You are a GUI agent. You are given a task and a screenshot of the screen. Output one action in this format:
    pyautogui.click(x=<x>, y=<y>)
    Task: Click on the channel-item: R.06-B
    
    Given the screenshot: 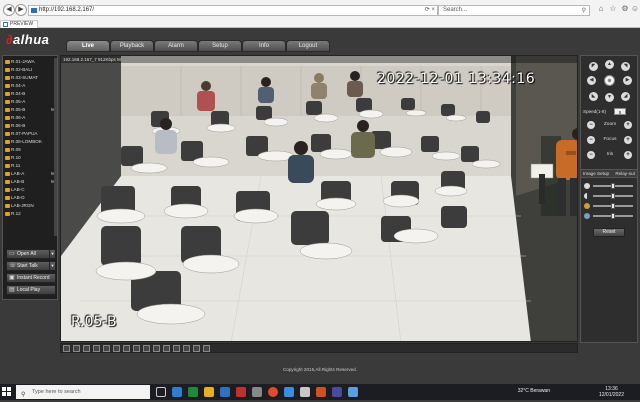 What is the action you would take?
    pyautogui.click(x=30, y=126)
    